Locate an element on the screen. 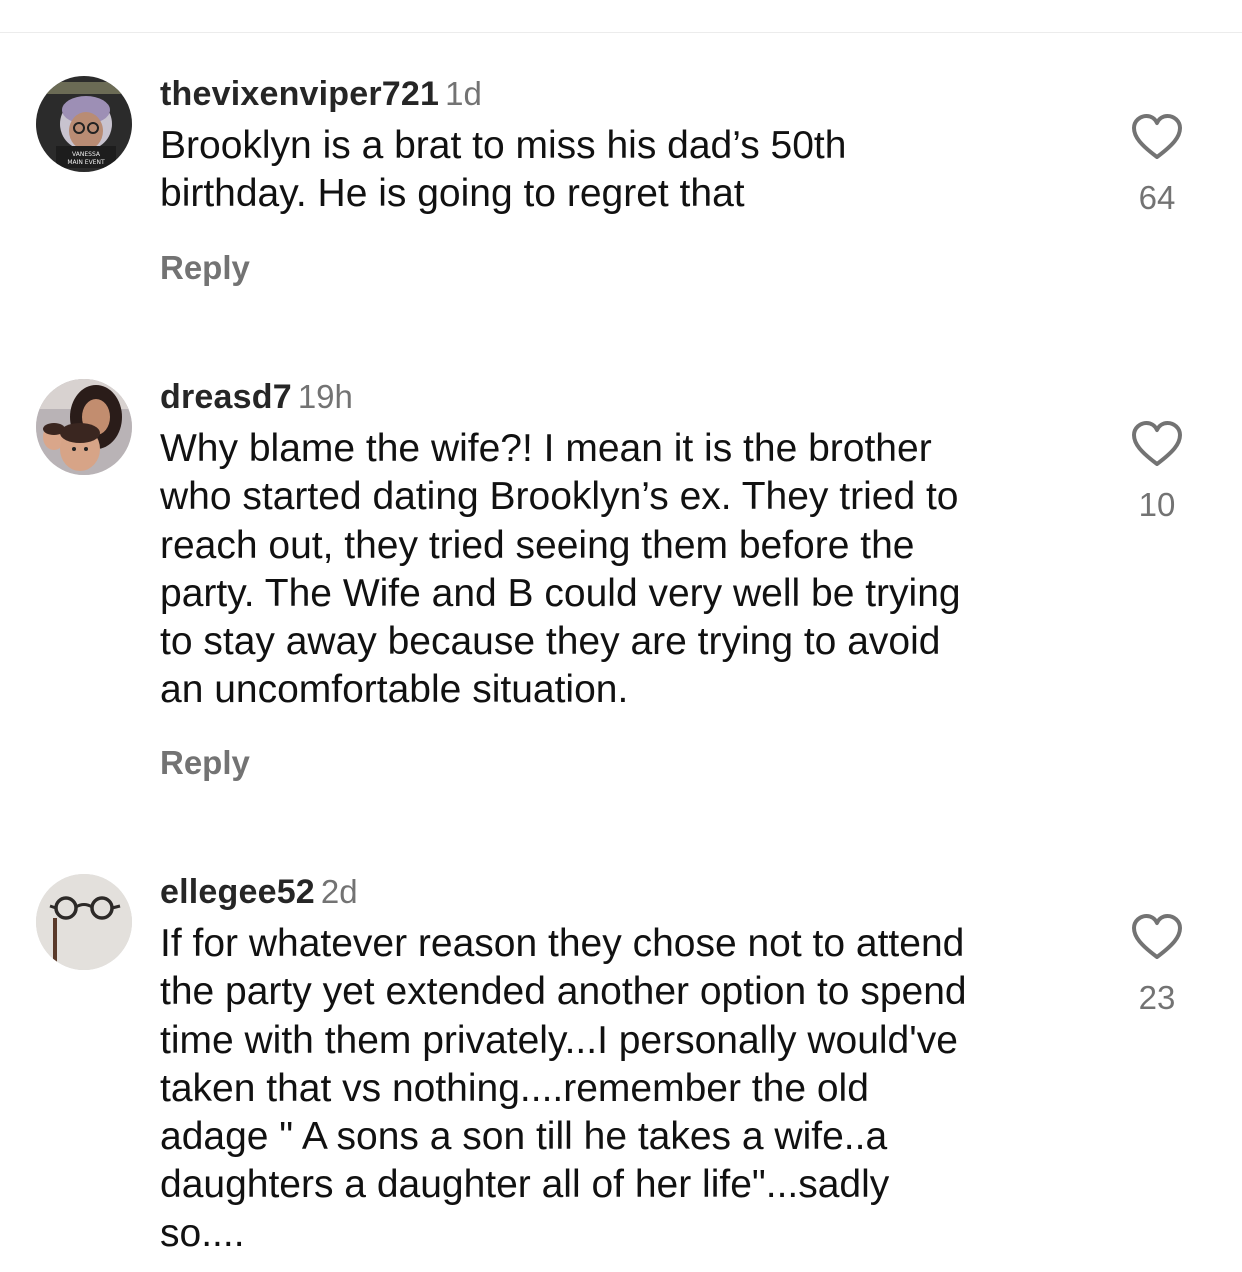 The width and height of the screenshot is (1242, 1272). svg-text: VANESSA is located at coordinates (86, 154).